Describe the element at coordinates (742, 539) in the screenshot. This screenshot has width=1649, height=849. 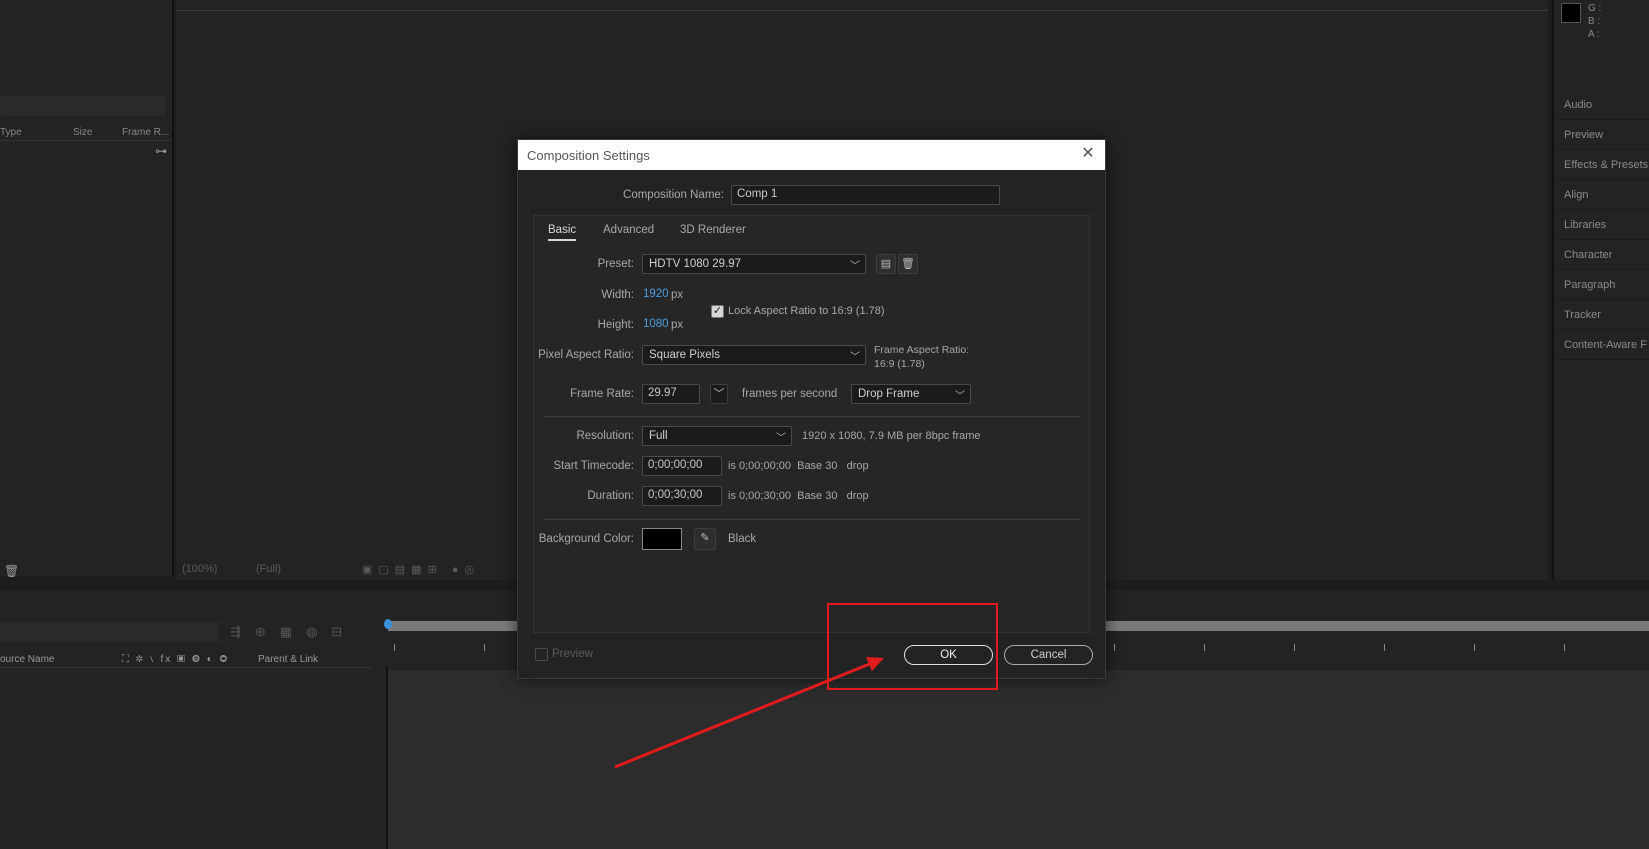
I see `bg-color-name: Black` at that location.